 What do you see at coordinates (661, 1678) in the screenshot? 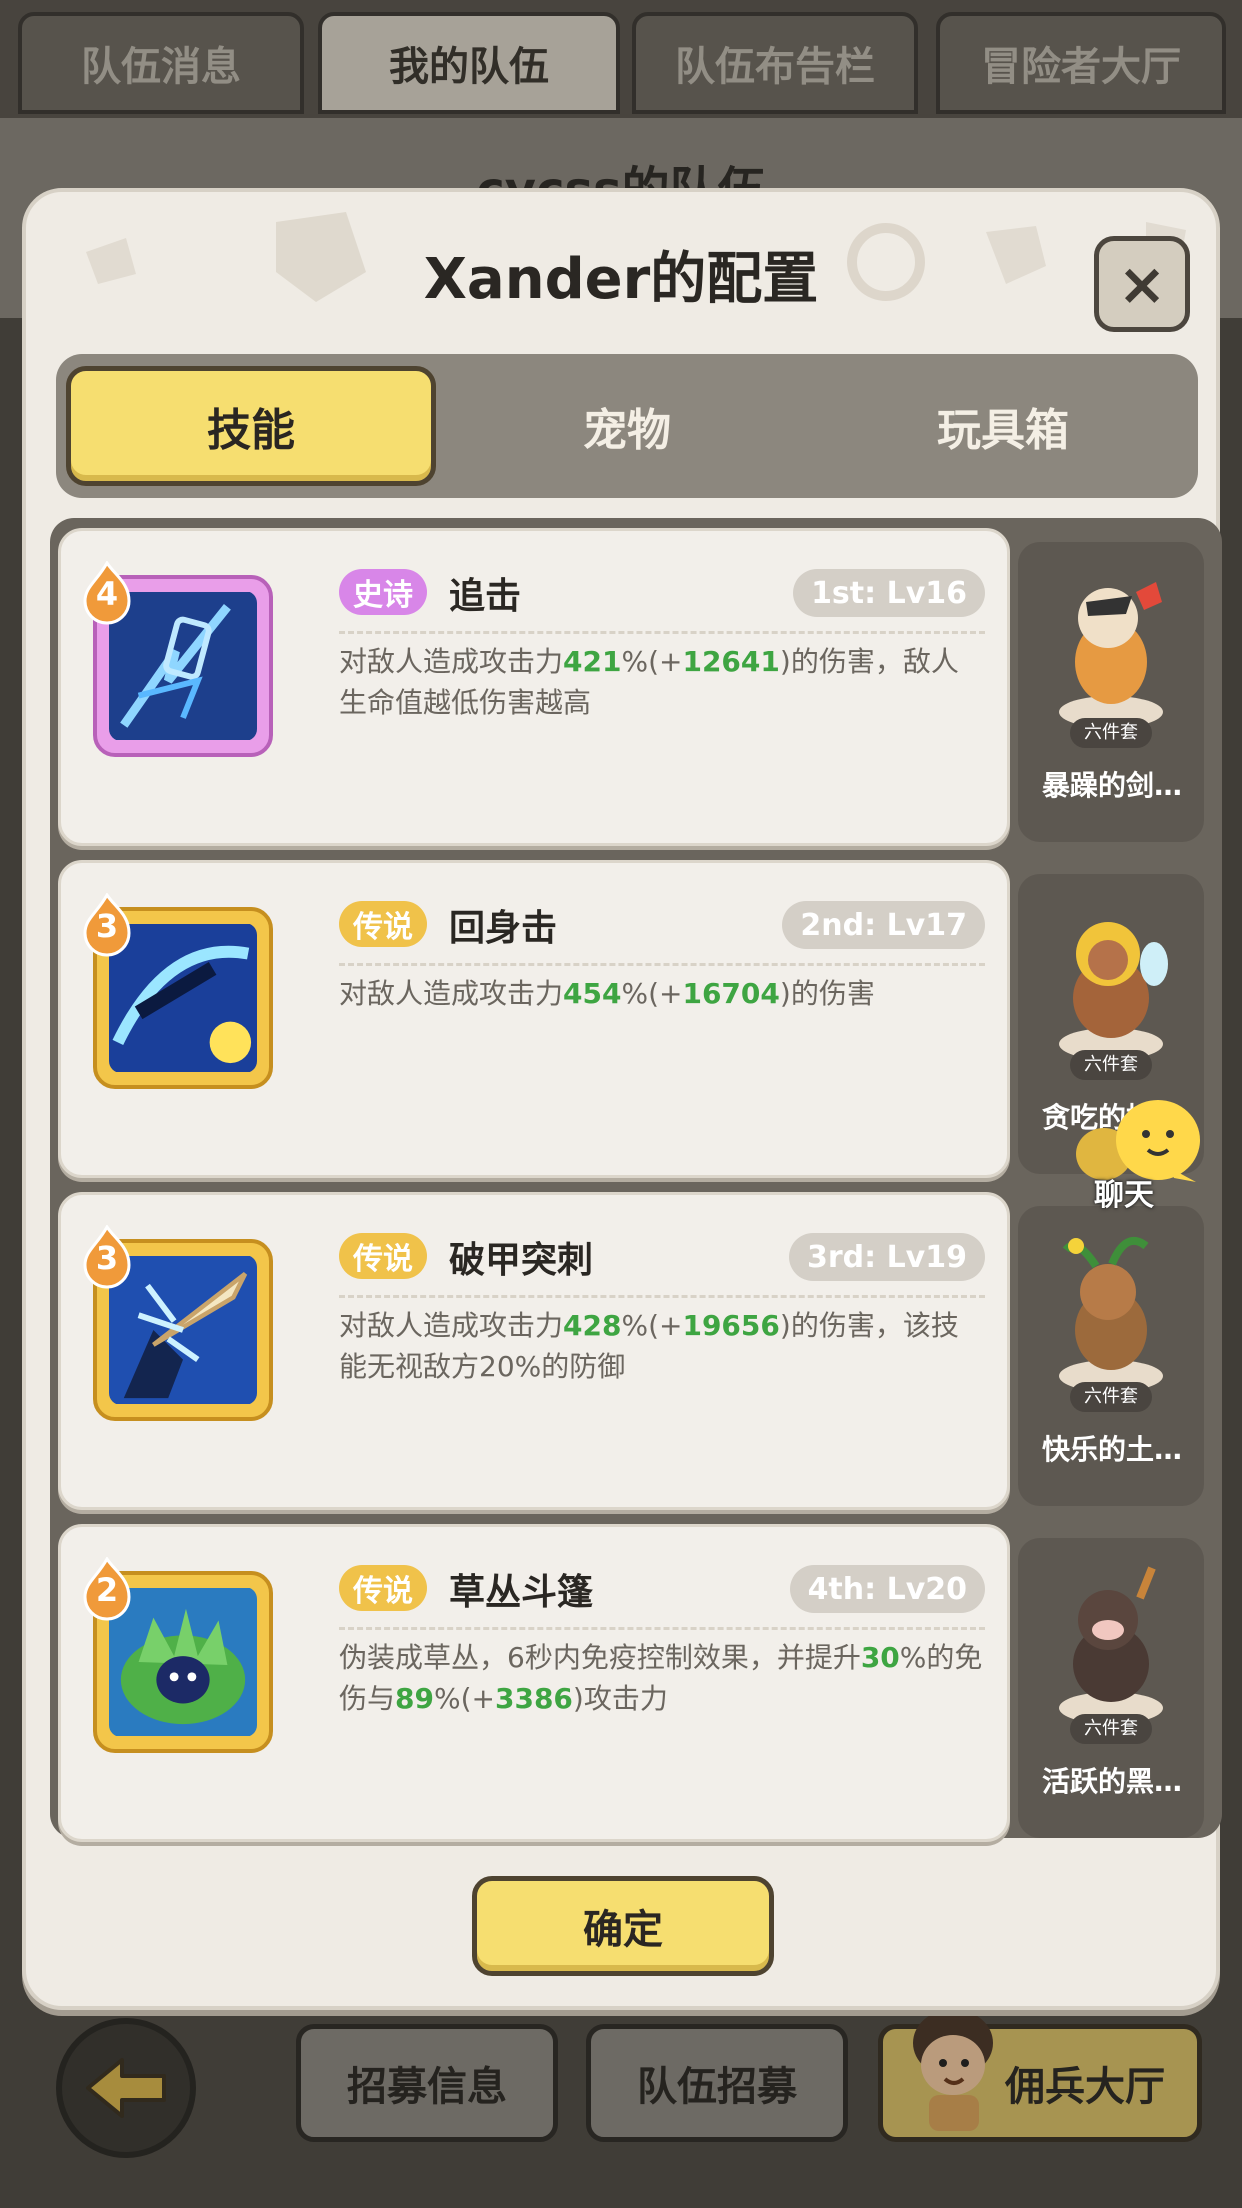
I see `skill-description: 伪装成草丛，6秒内免疫控制效果，并提升30%的免伤与89%(+3386)攻击力` at bounding box center [661, 1678].